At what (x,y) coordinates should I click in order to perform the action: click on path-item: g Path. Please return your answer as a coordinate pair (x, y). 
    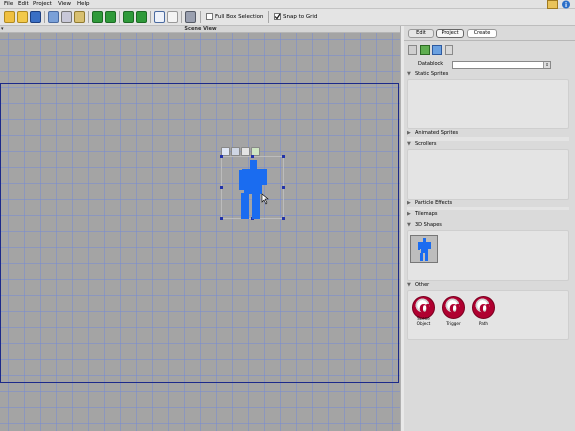
    Looking at the image, I should click on (483, 311).